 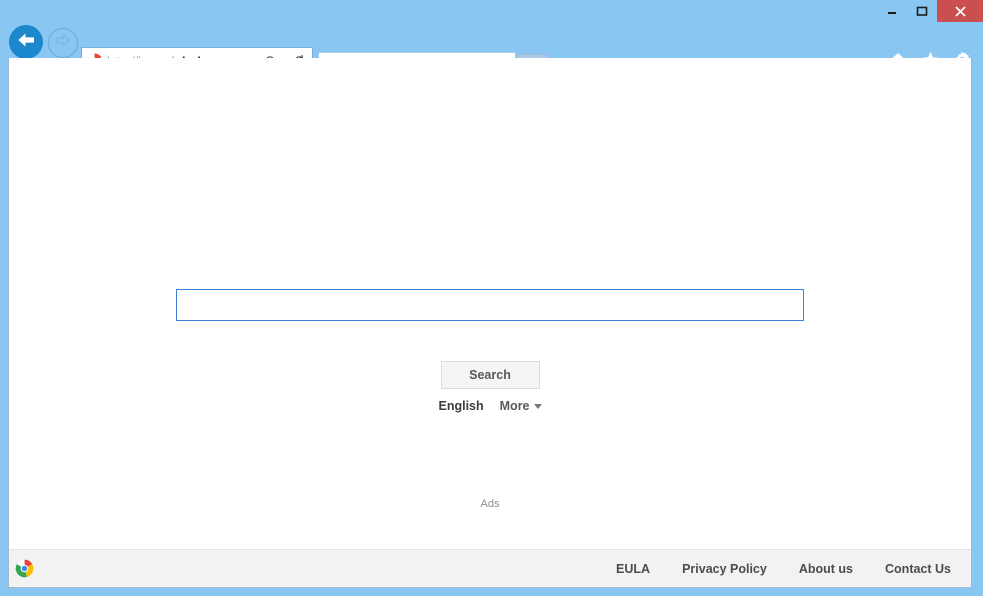 I want to click on forward-button, so click(x=63, y=43).